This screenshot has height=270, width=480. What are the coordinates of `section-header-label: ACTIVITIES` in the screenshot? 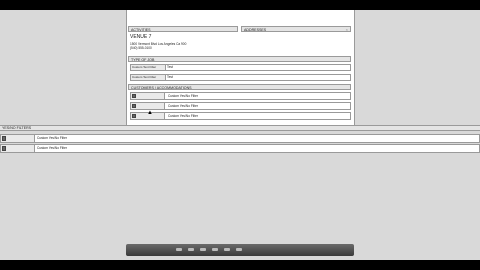 It's located at (141, 30).